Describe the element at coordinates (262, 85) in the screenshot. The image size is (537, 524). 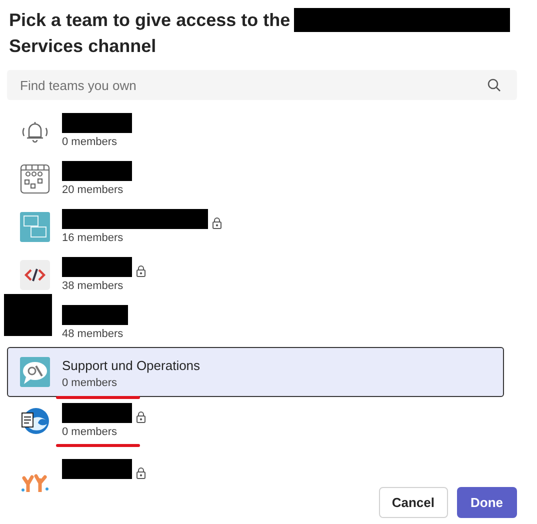
I see `search-field: Find teams you own` at that location.